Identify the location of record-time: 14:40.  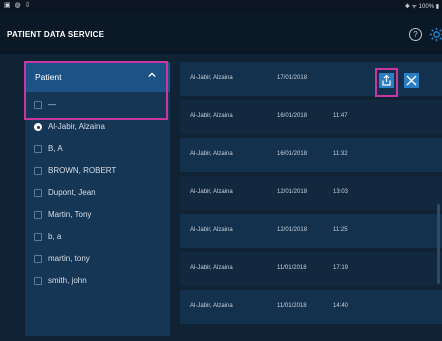
(341, 306).